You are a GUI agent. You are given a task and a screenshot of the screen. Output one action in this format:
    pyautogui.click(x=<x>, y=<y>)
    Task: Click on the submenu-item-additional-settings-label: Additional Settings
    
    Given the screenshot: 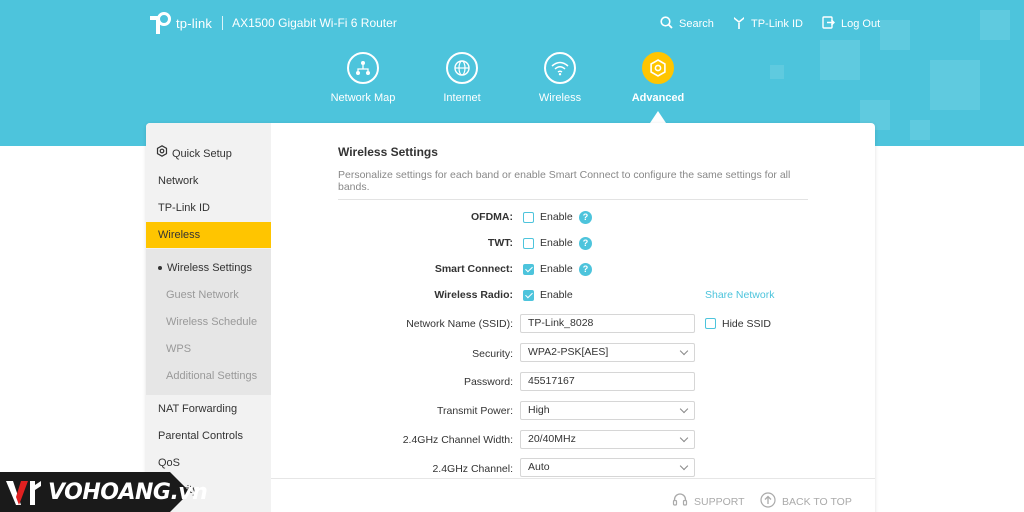 What is the action you would take?
    pyautogui.click(x=212, y=376)
    